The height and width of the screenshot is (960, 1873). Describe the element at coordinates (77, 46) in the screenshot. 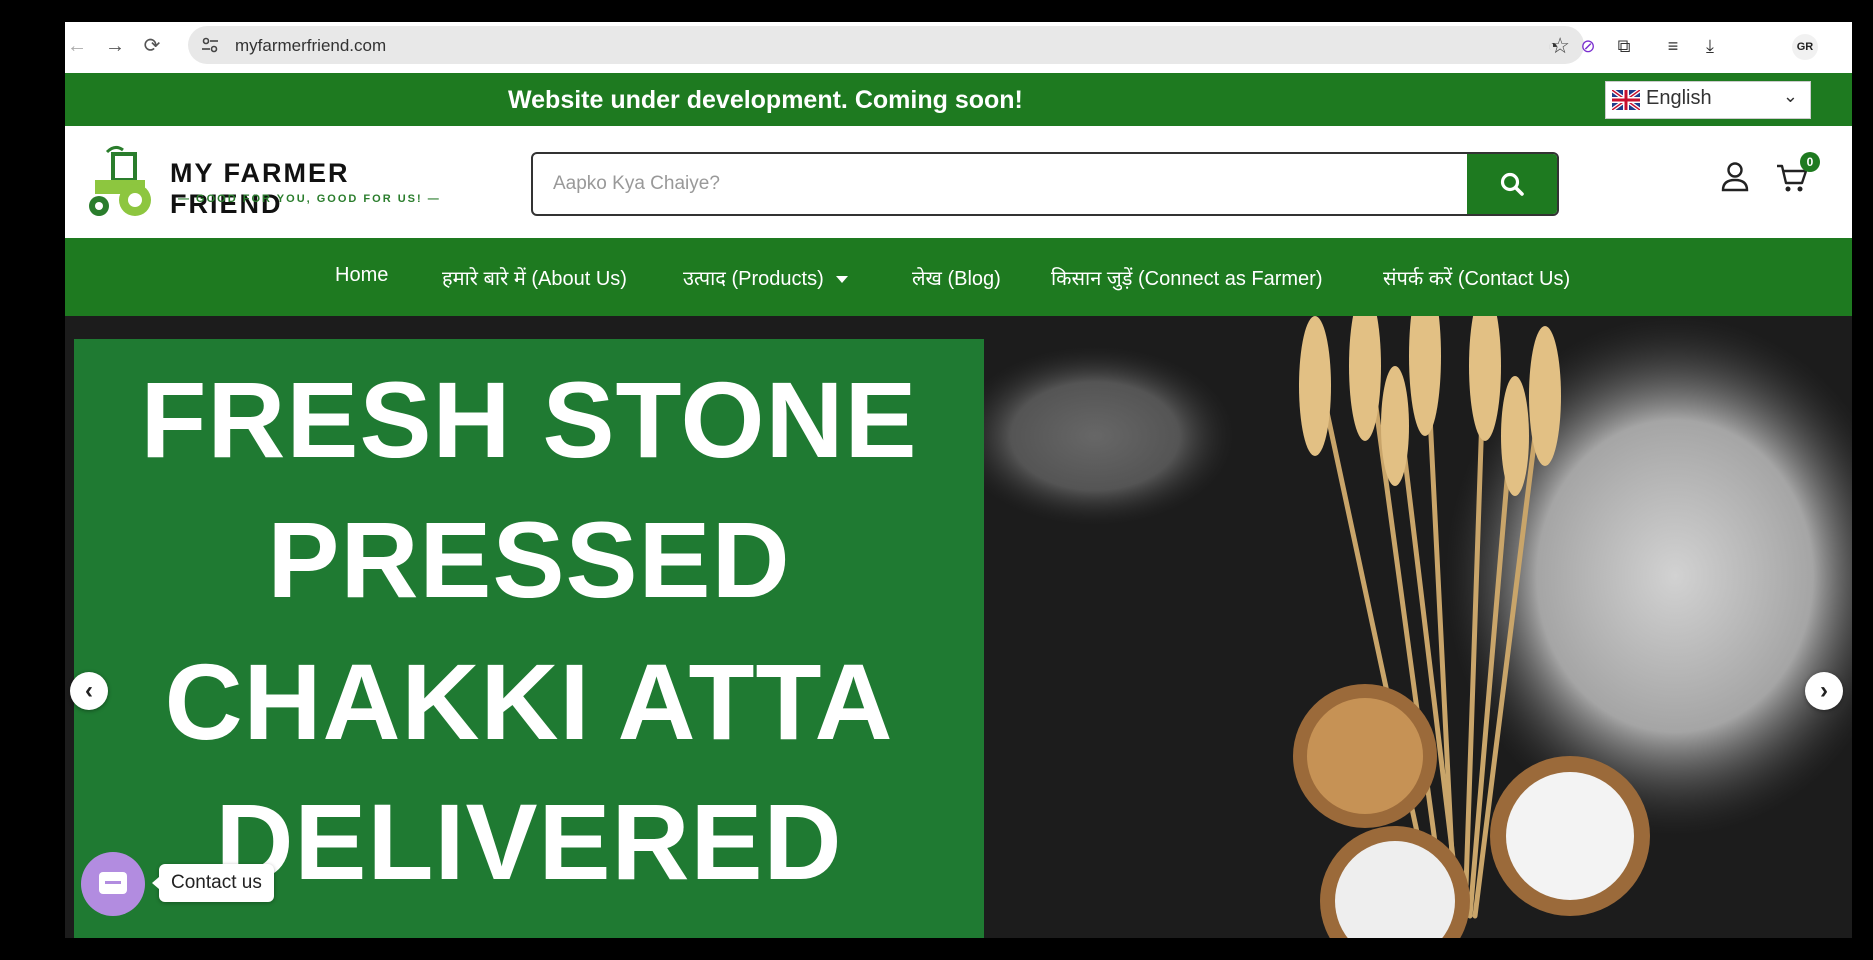

I see `back-icon: ←` at that location.